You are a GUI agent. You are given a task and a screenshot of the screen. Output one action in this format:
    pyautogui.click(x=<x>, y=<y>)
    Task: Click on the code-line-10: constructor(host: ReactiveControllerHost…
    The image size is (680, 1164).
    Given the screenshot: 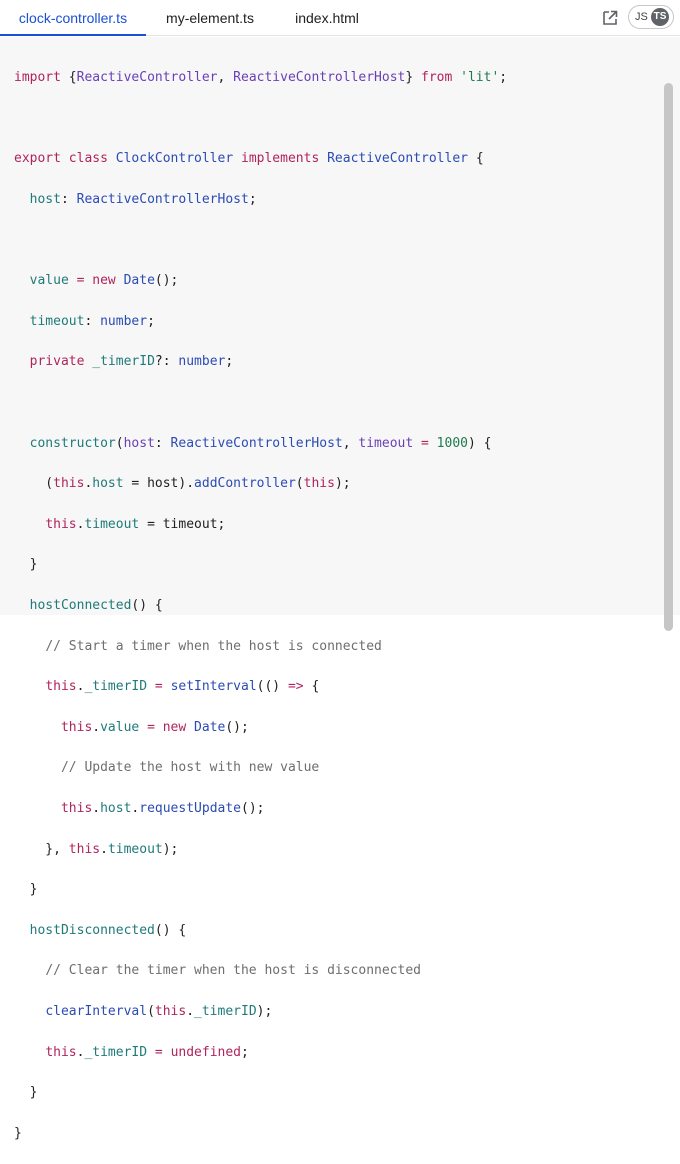 What is the action you would take?
    pyautogui.click(x=260, y=443)
    